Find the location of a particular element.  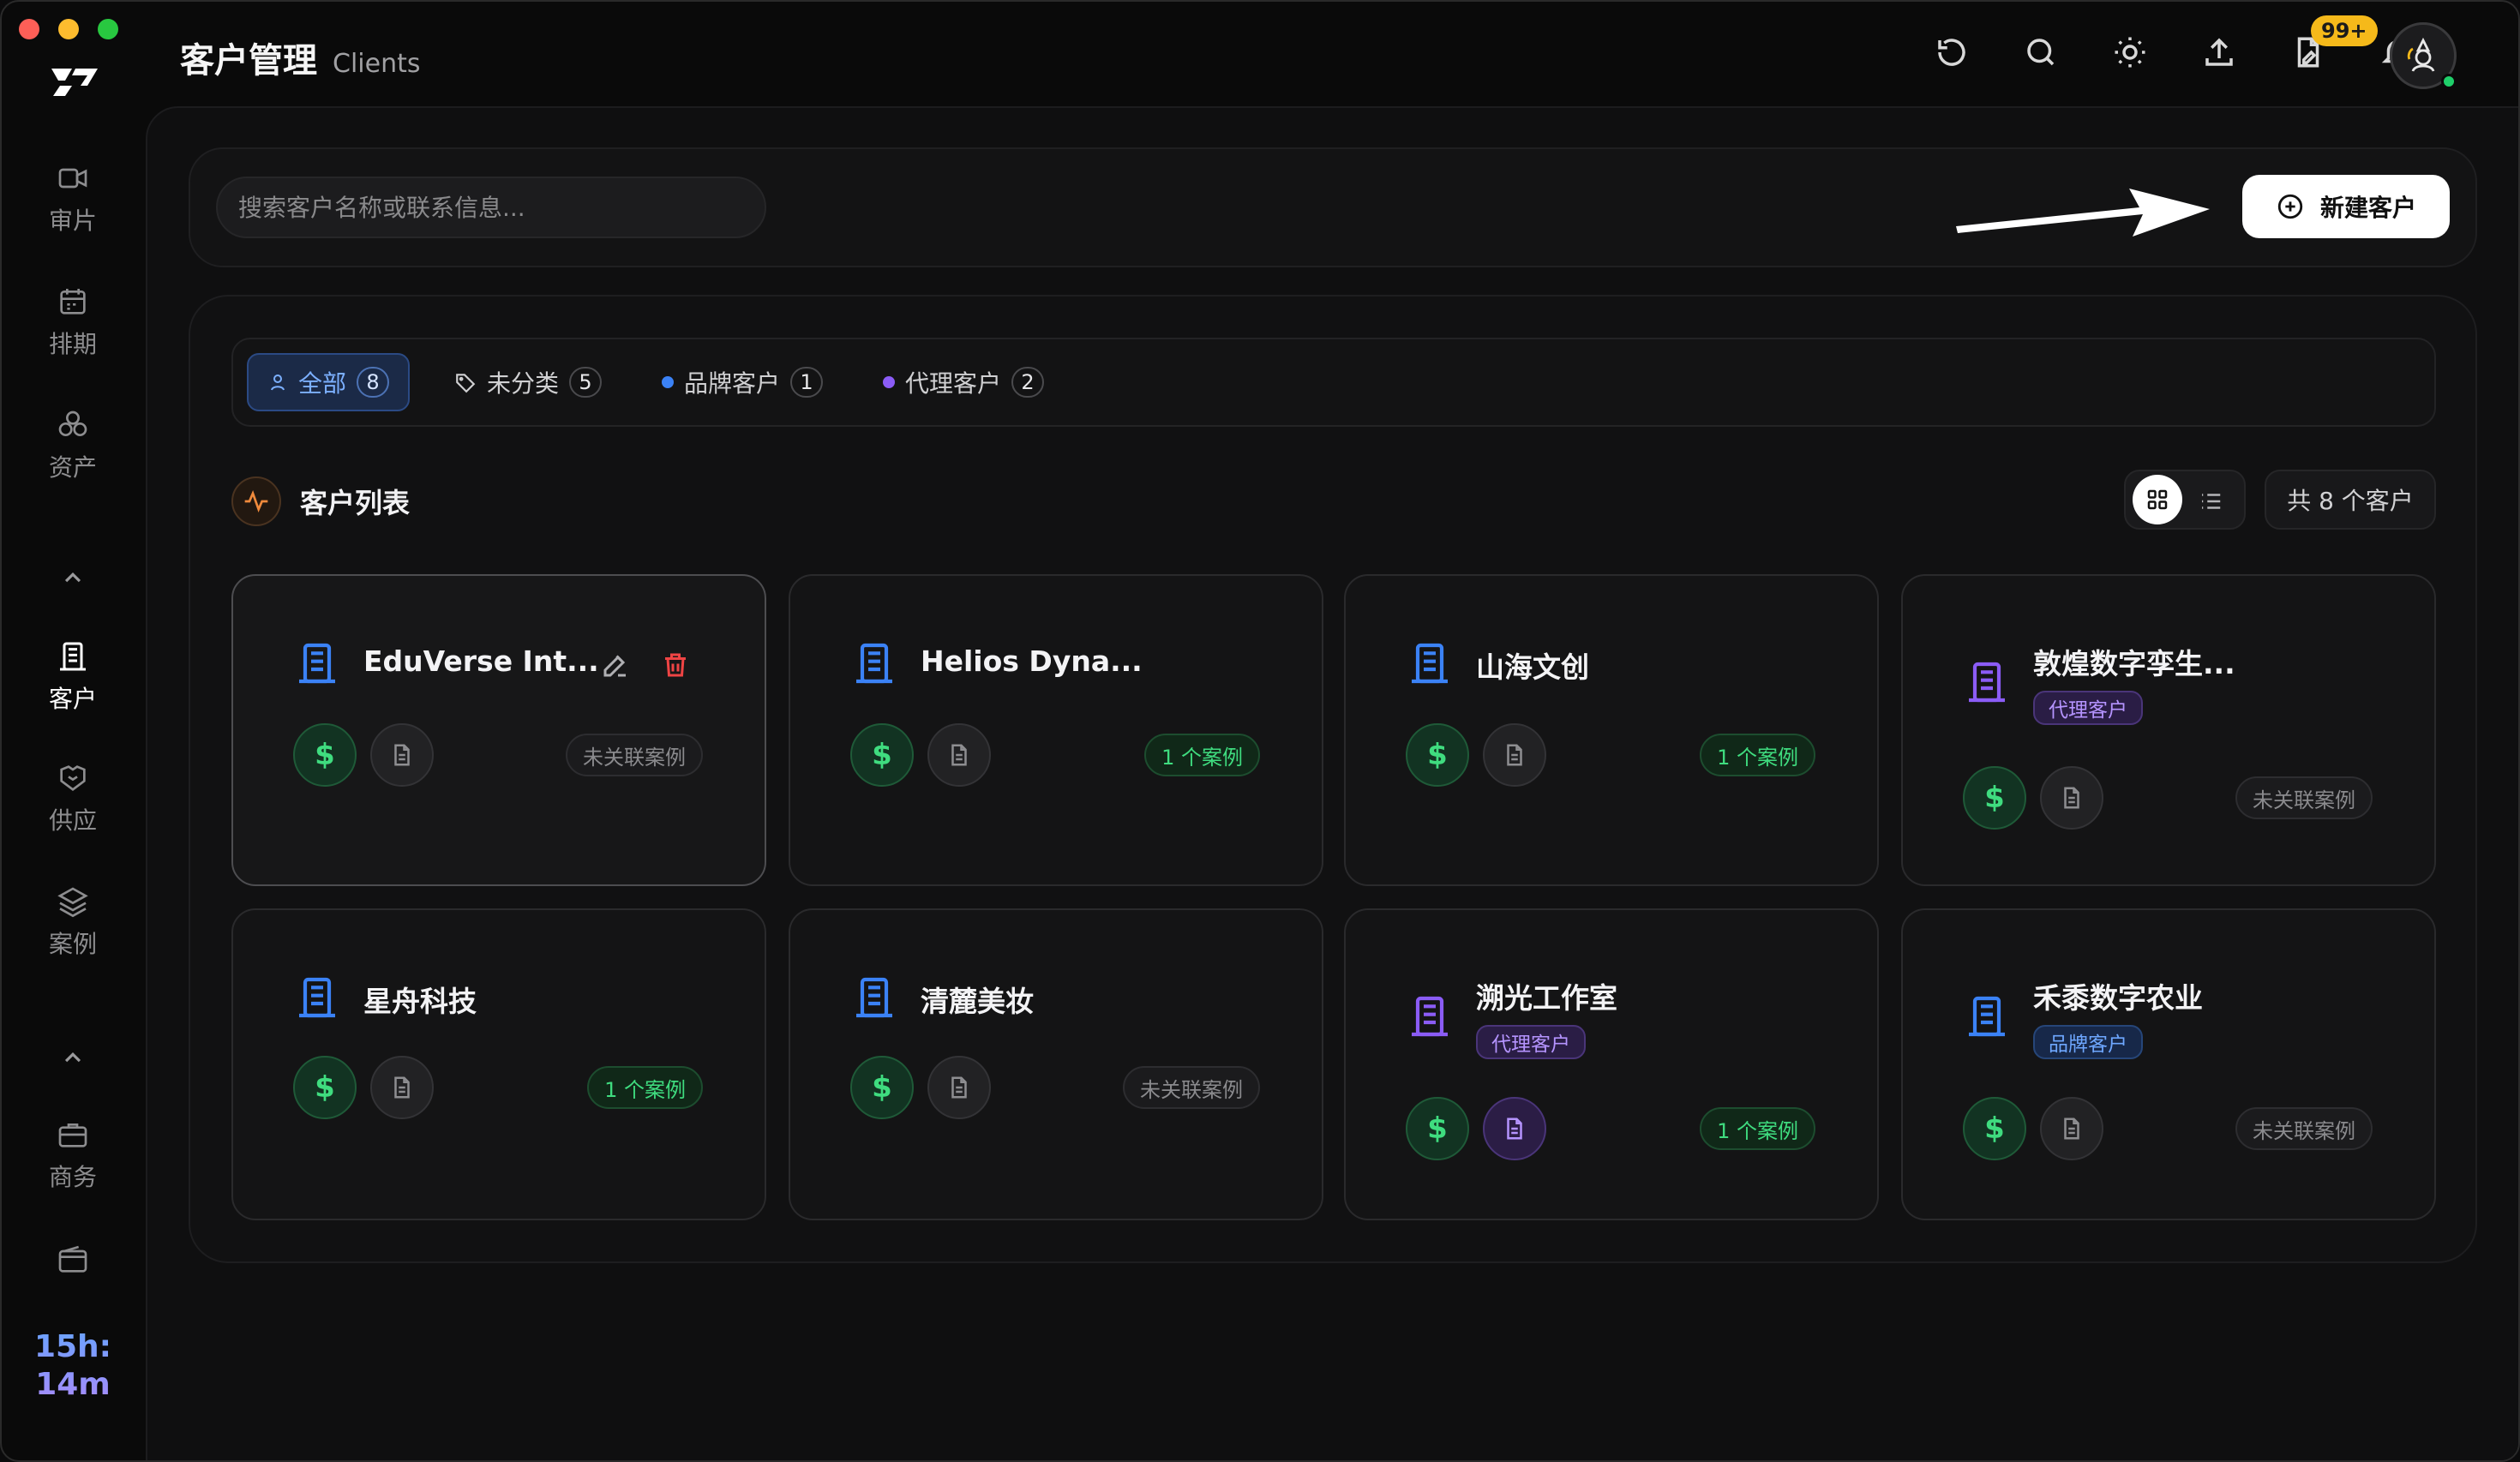

client-type-tag: 代理客户 is located at coordinates (1531, 1042).